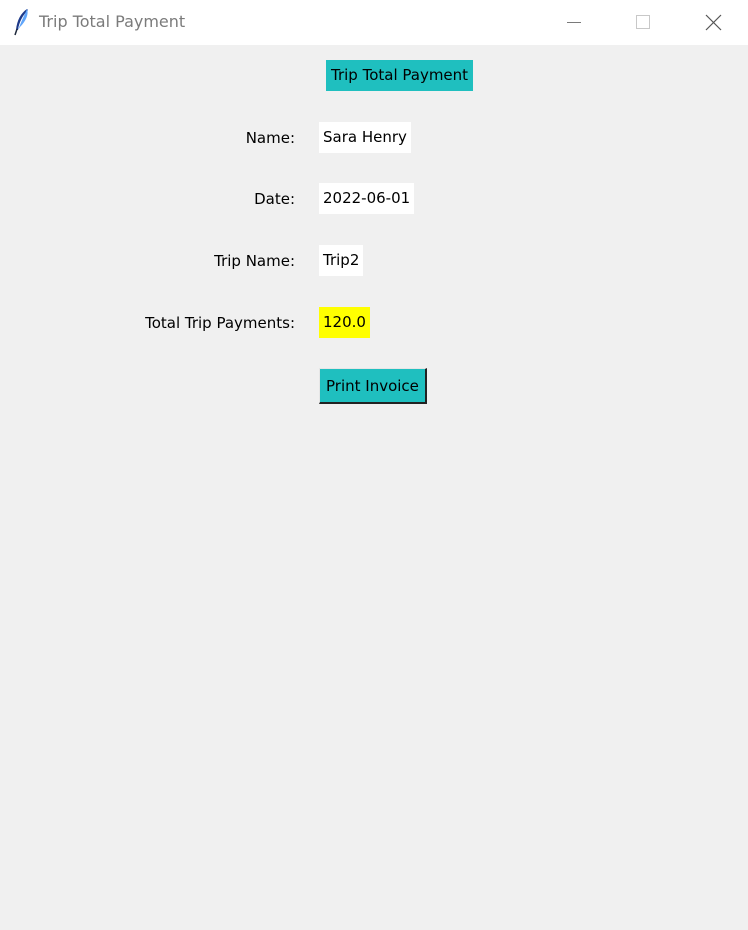 The width and height of the screenshot is (748, 930). Describe the element at coordinates (341, 260) in the screenshot. I see `trip-name-value: Trip2` at that location.